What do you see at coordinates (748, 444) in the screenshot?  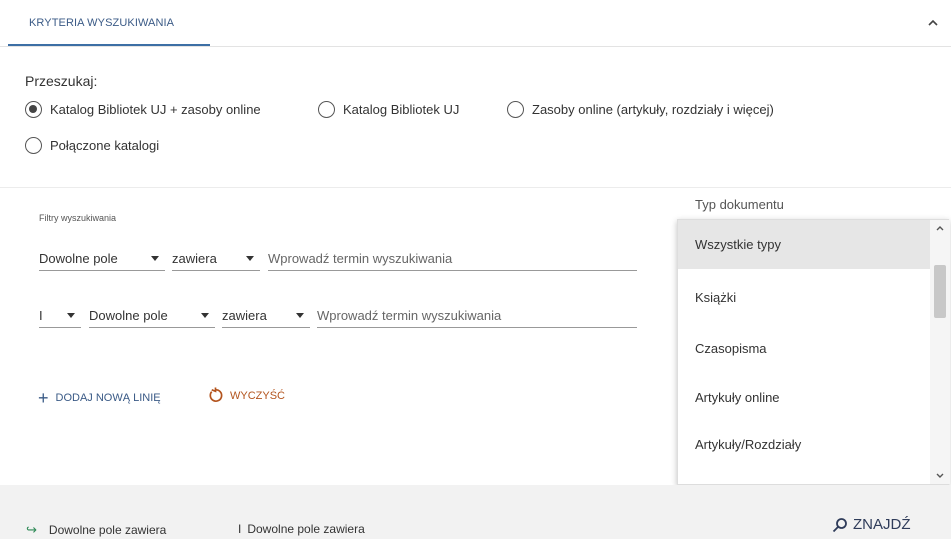 I see `doctype-option-label: Artykuły/Rozdziały` at bounding box center [748, 444].